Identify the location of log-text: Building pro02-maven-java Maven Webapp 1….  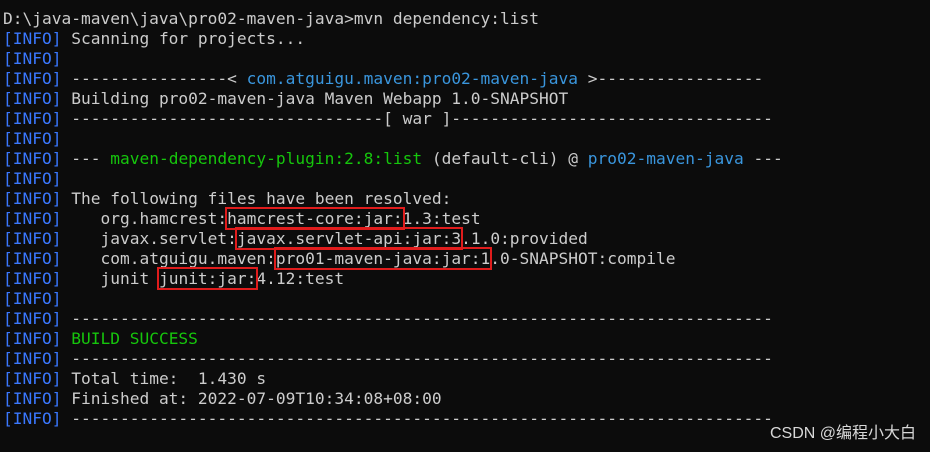
(315, 98).